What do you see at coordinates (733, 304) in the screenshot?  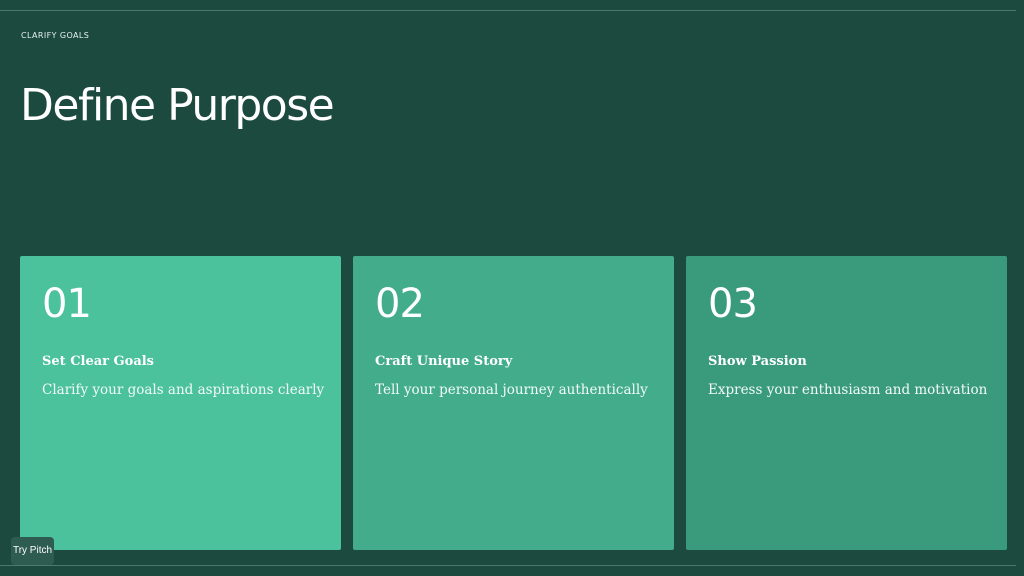 I see `card-number: 03` at bounding box center [733, 304].